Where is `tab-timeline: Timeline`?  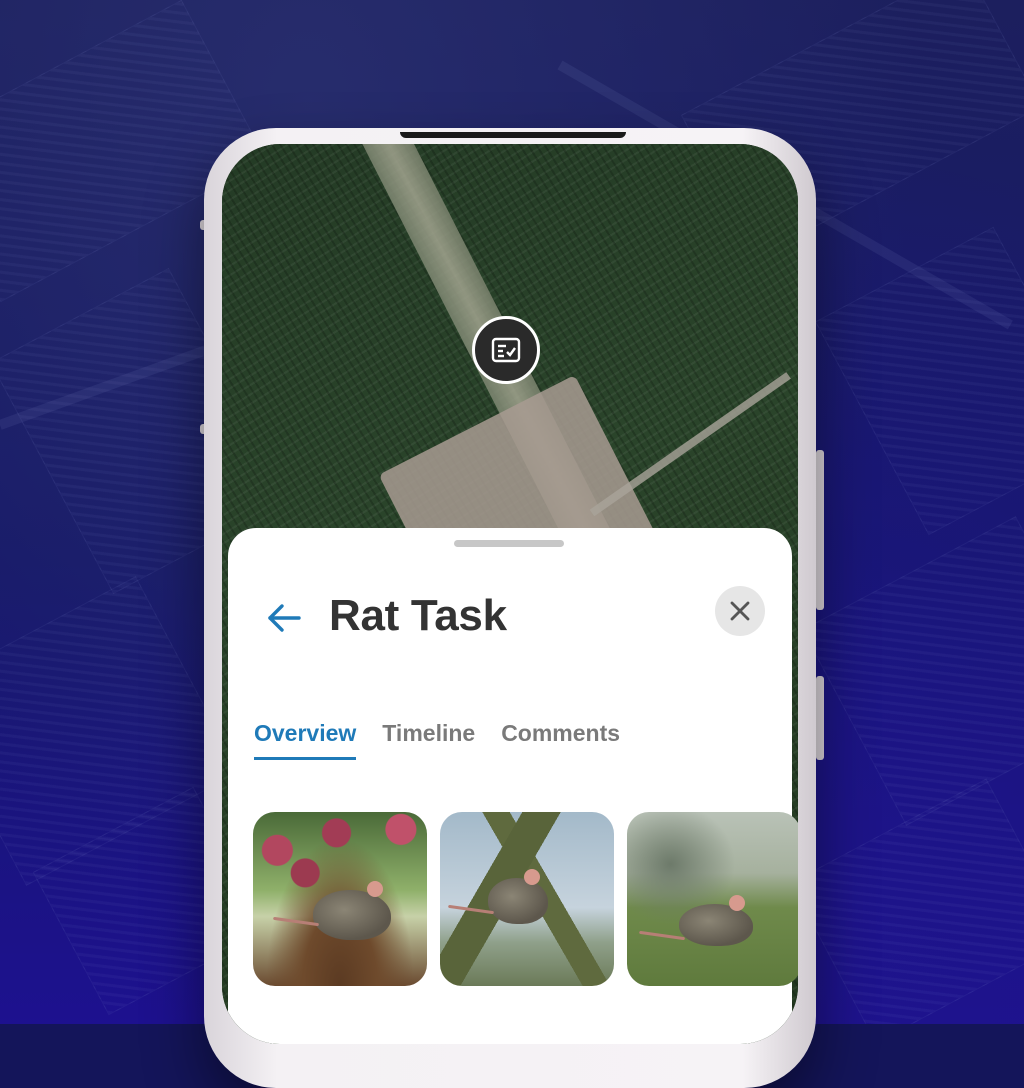 tab-timeline: Timeline is located at coordinates (428, 740).